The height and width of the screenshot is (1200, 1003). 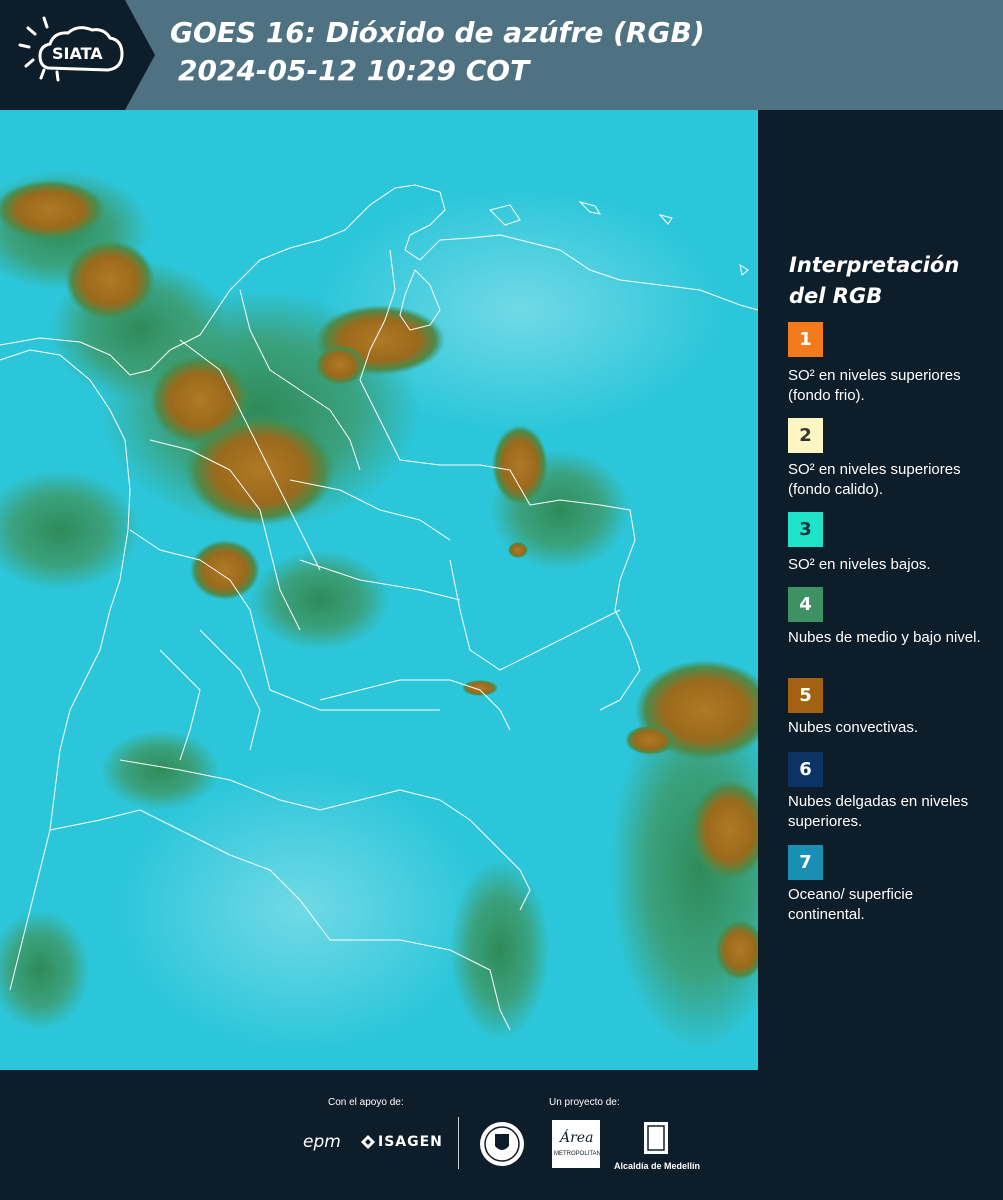 I want to click on footer-divider, so click(x=458, y=1143).